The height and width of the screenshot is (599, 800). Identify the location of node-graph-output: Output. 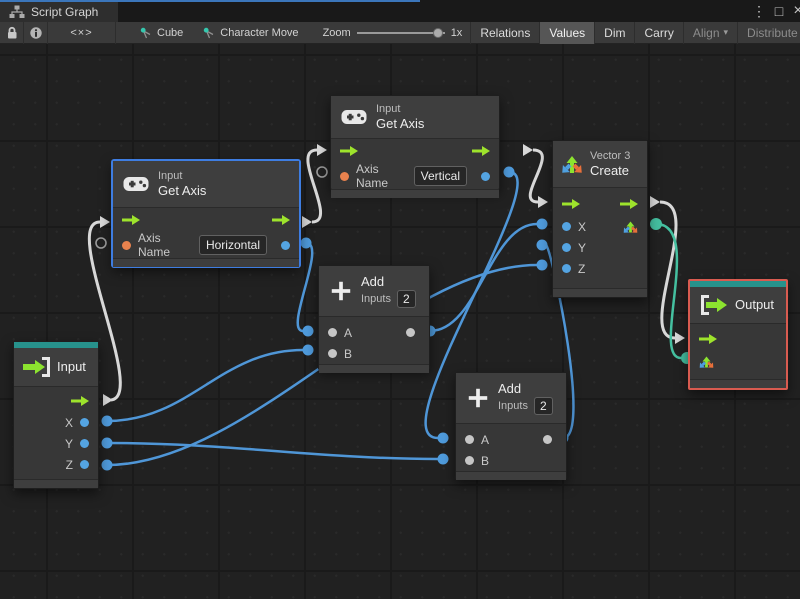
(738, 334).